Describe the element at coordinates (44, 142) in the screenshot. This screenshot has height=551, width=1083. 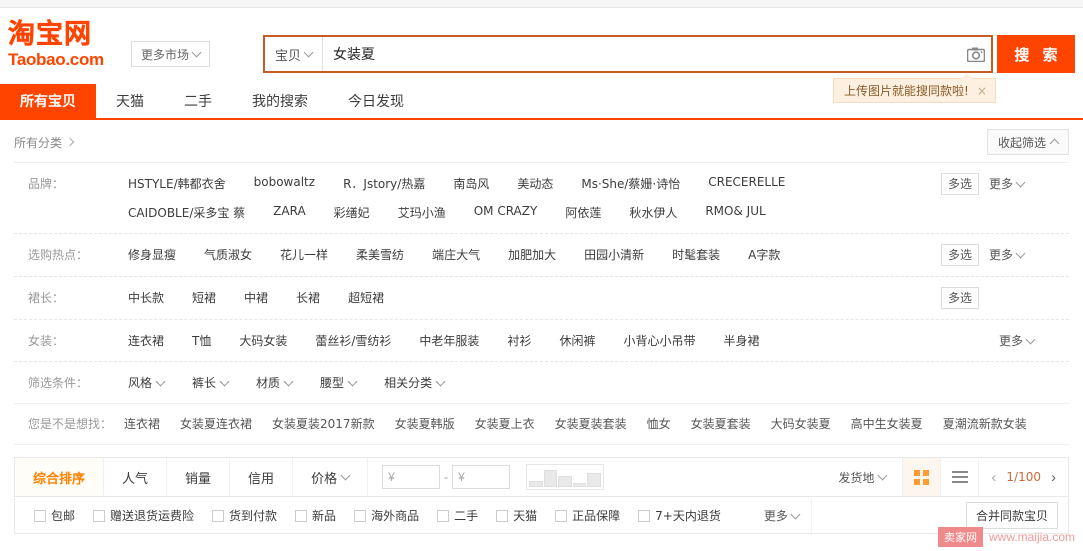
I see `all-categories-link: 所有分类` at that location.